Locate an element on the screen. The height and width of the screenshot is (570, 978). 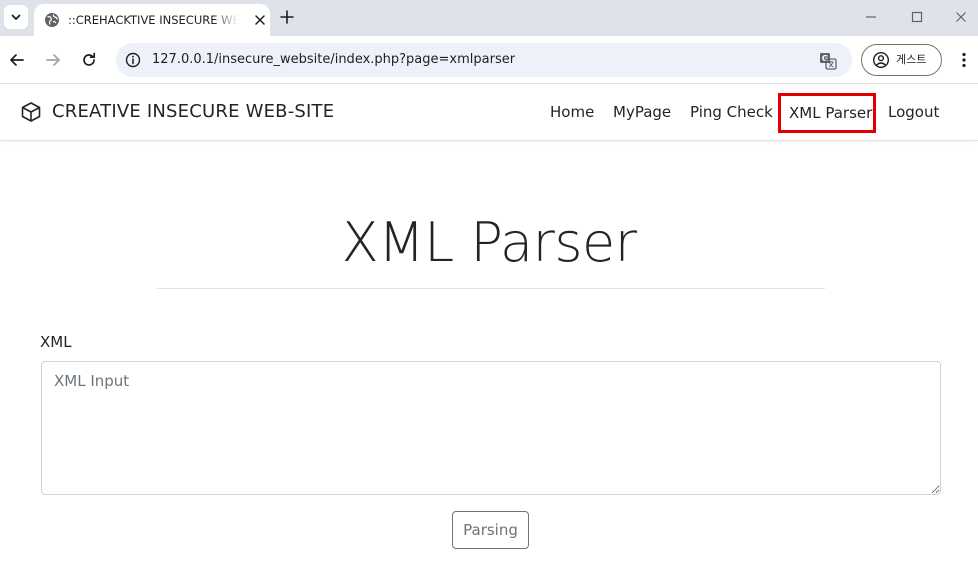
profile-label: 게스트 is located at coordinates (911, 59).